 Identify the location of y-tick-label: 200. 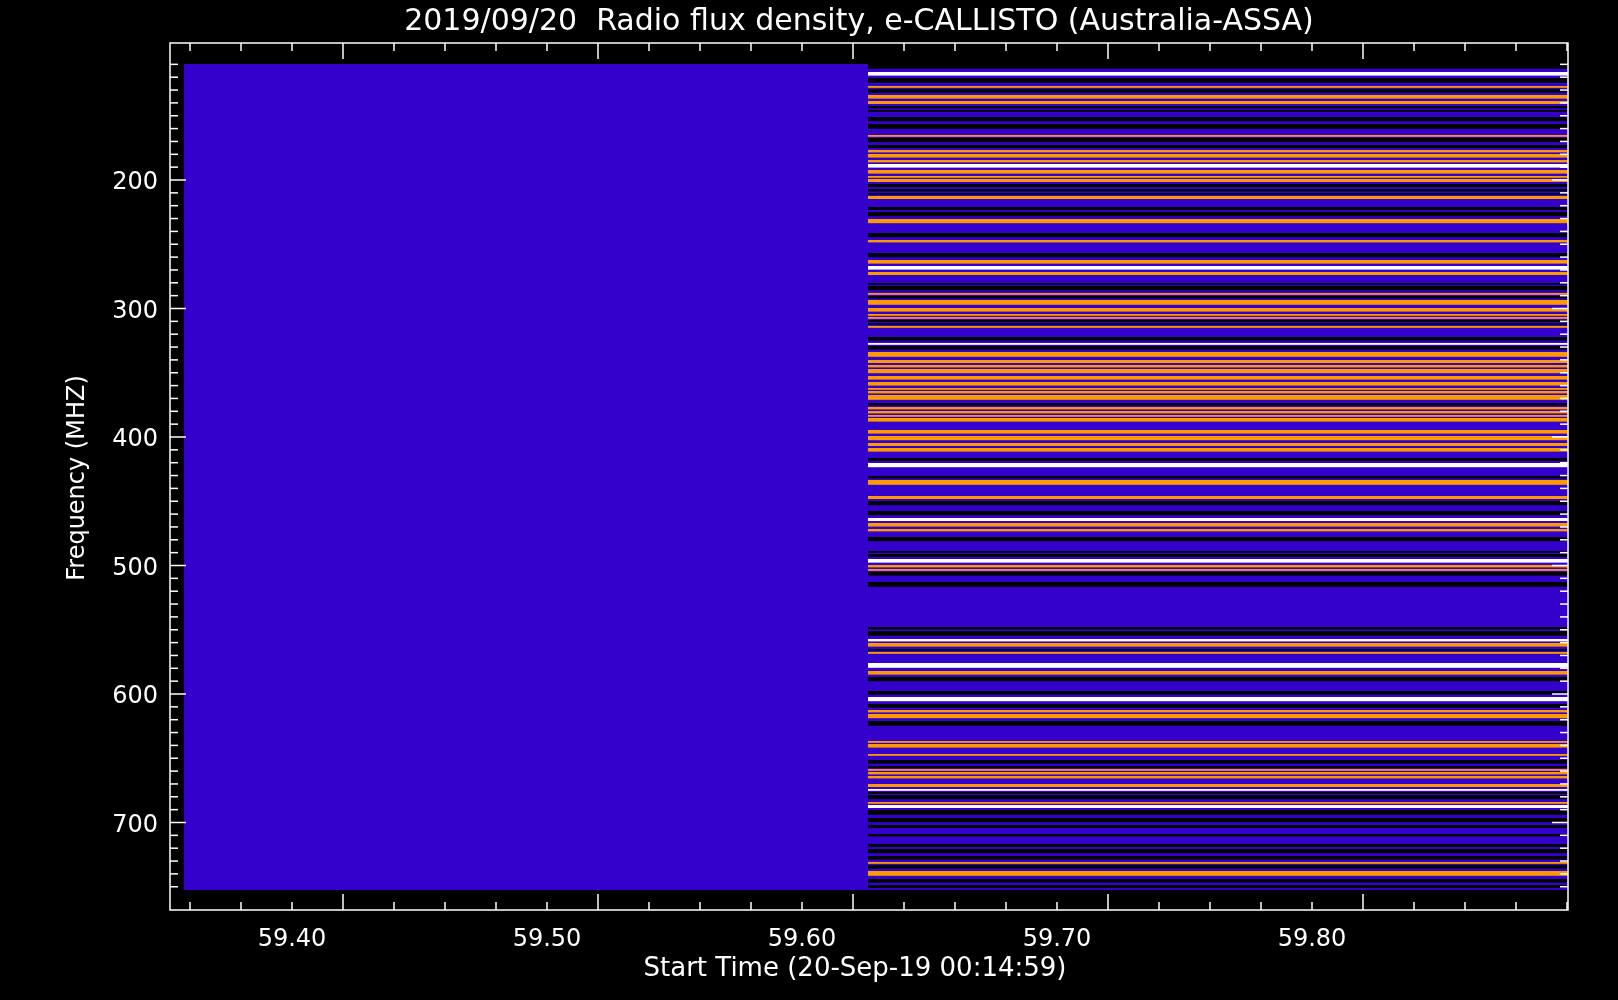
(135, 181).